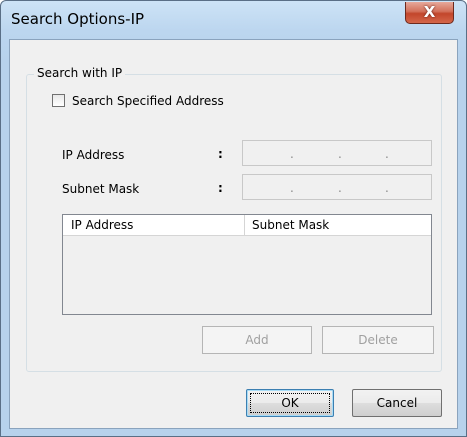 Image resolution: width=467 pixels, height=437 pixels. What do you see at coordinates (337, 153) in the screenshot?
I see `ip-address-field: . . .` at bounding box center [337, 153].